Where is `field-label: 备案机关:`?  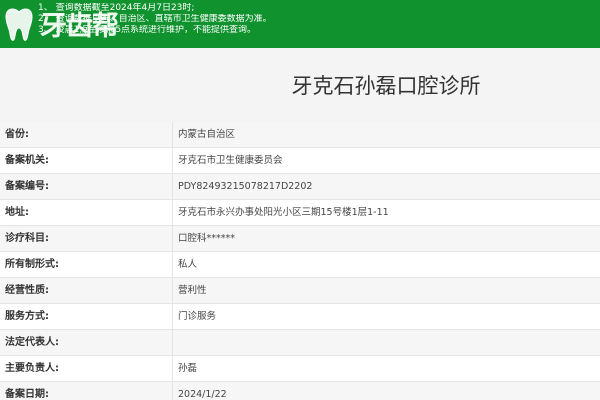 field-label: 备案机关: is located at coordinates (27, 160).